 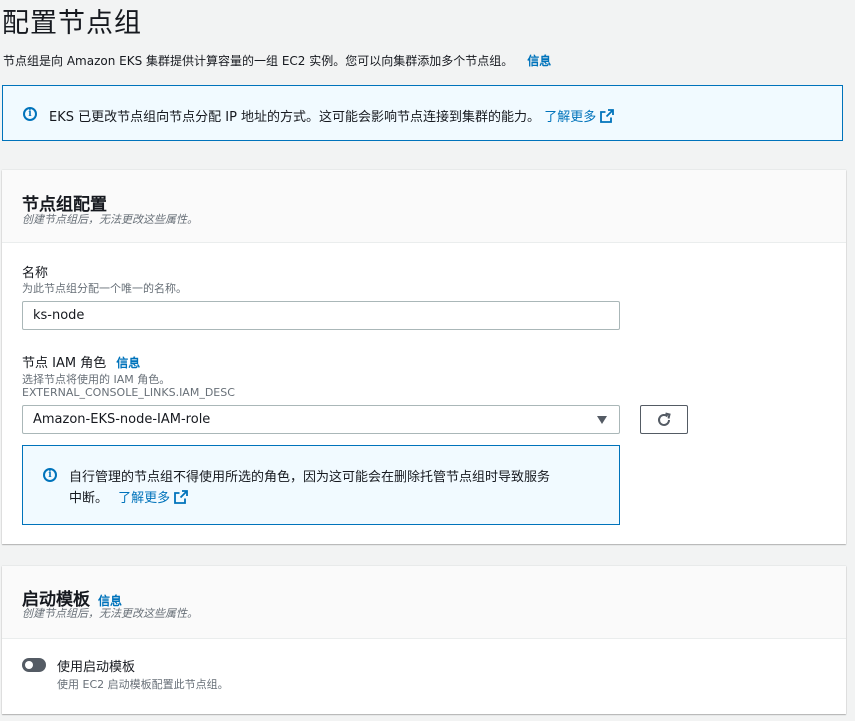 What do you see at coordinates (96, 379) in the screenshot?
I see `iam-role-help: 选择节点将使用的 IAM 角色。` at bounding box center [96, 379].